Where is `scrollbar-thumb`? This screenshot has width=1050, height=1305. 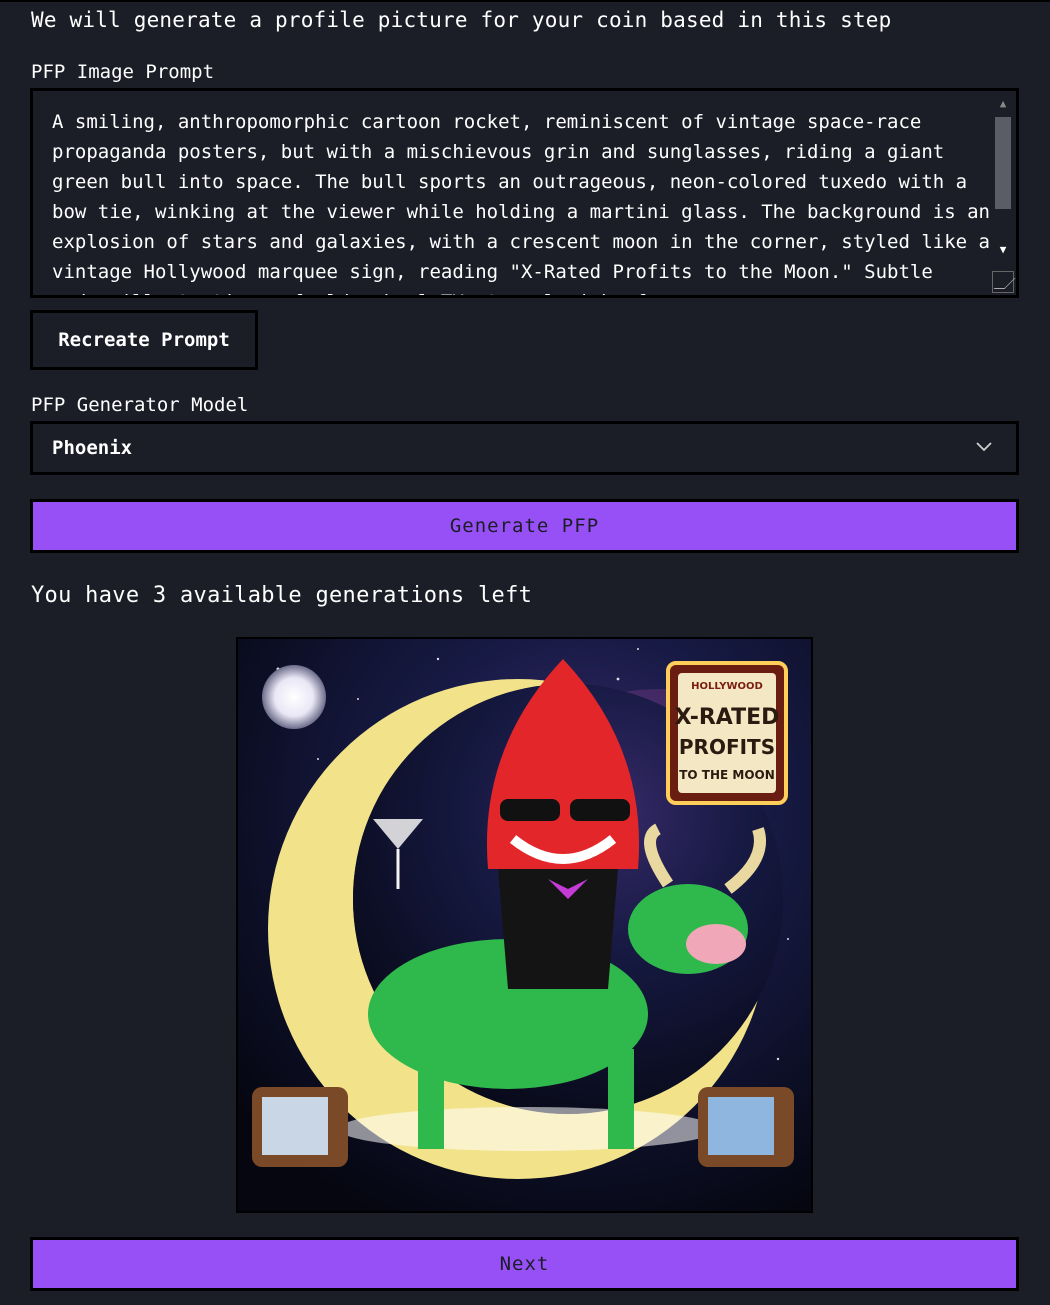 scrollbar-thumb is located at coordinates (1003, 163).